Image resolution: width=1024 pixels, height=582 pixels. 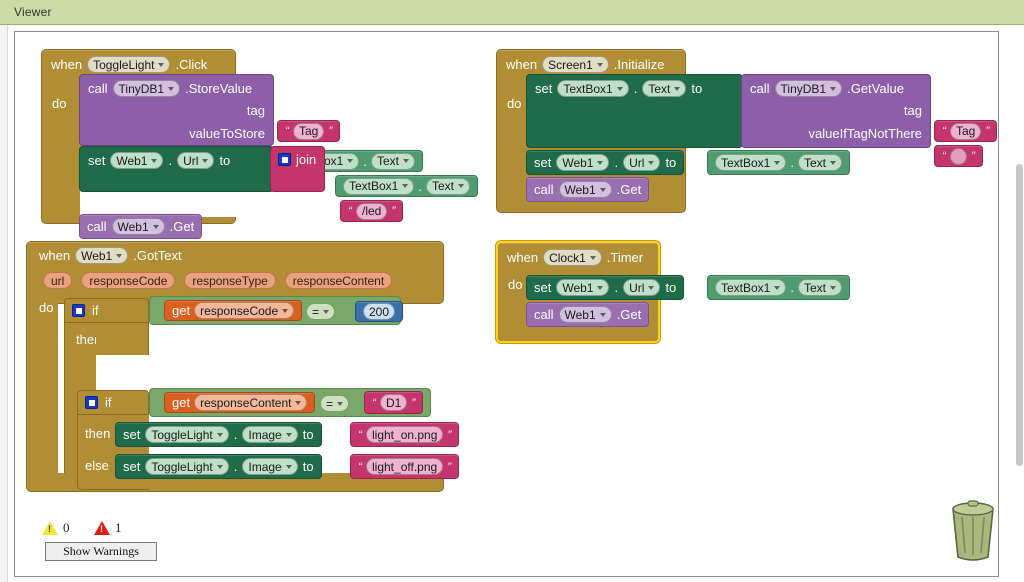 I want to click on block-set-togglelight-image-on: set ToggleLight . Image to, so click(x=218, y=434).